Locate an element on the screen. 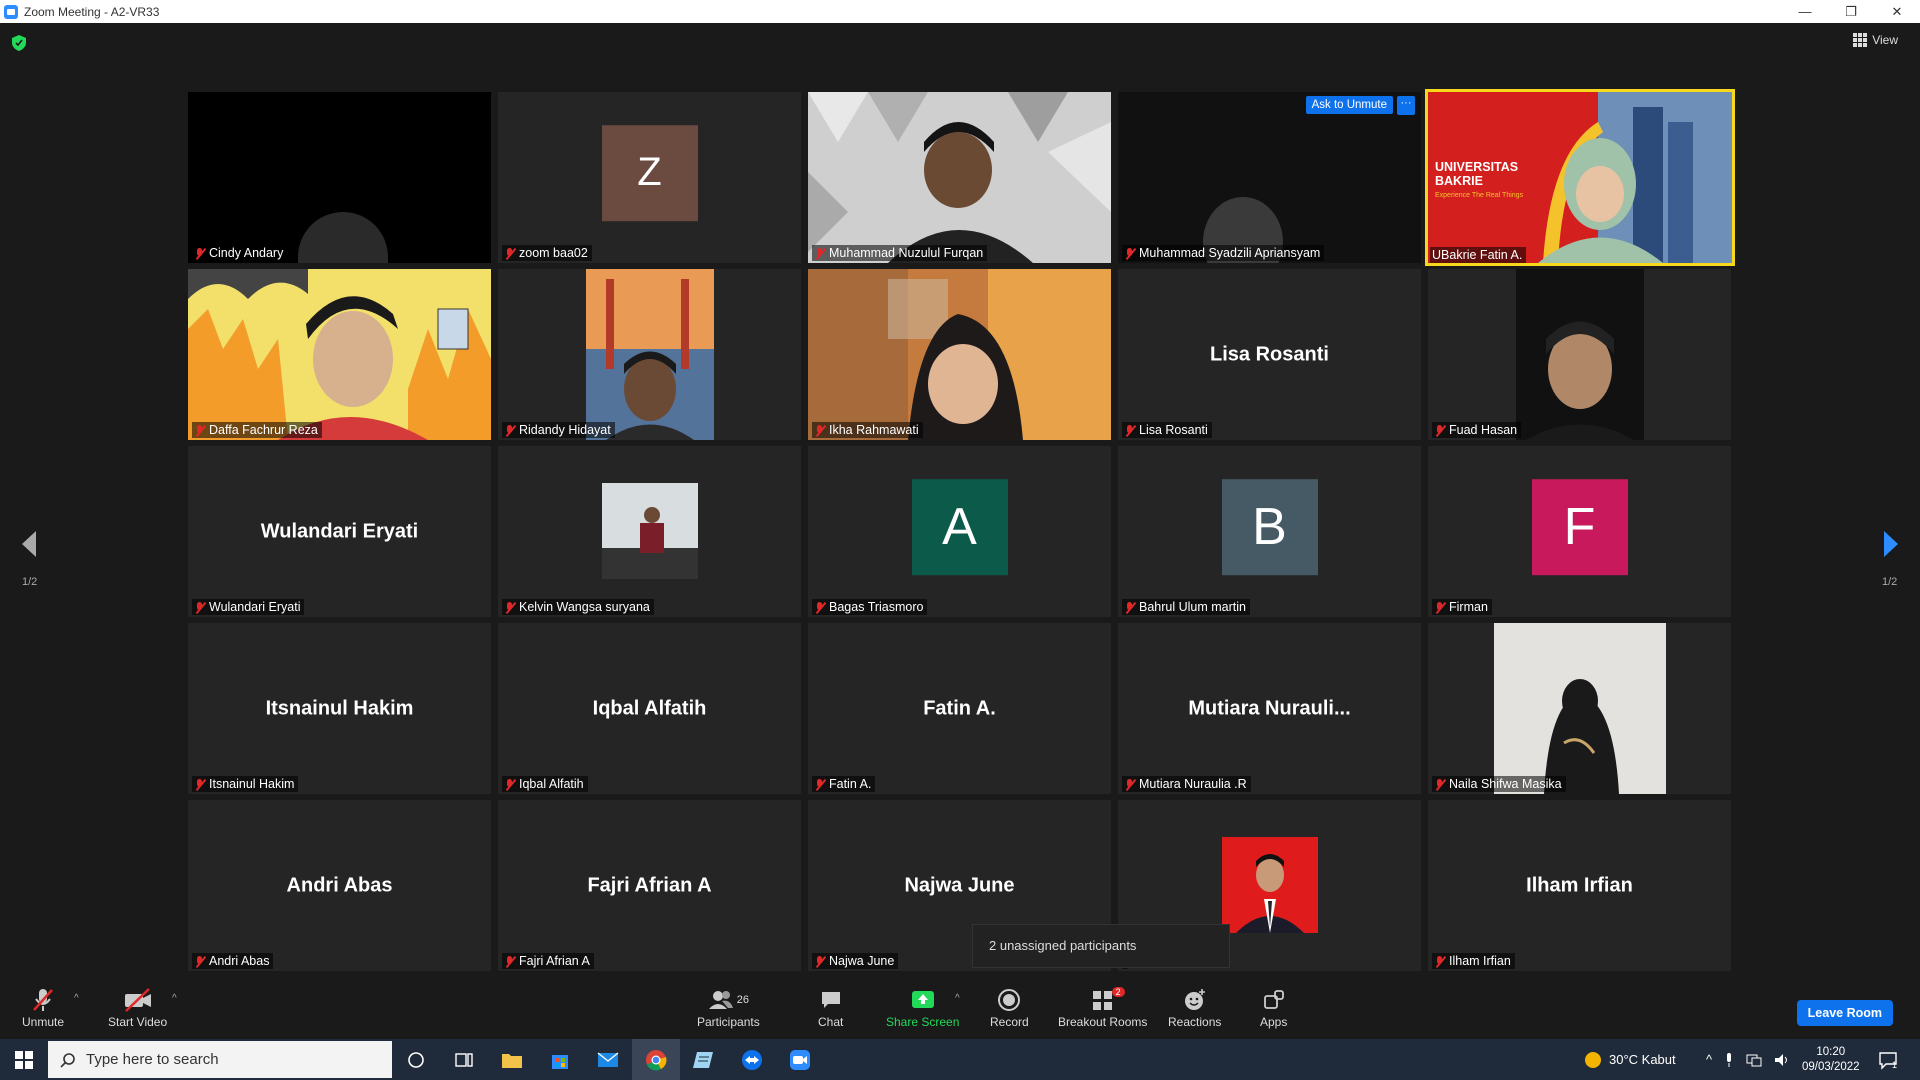  start-video-button: Start Video is located at coordinates (137, 1008).